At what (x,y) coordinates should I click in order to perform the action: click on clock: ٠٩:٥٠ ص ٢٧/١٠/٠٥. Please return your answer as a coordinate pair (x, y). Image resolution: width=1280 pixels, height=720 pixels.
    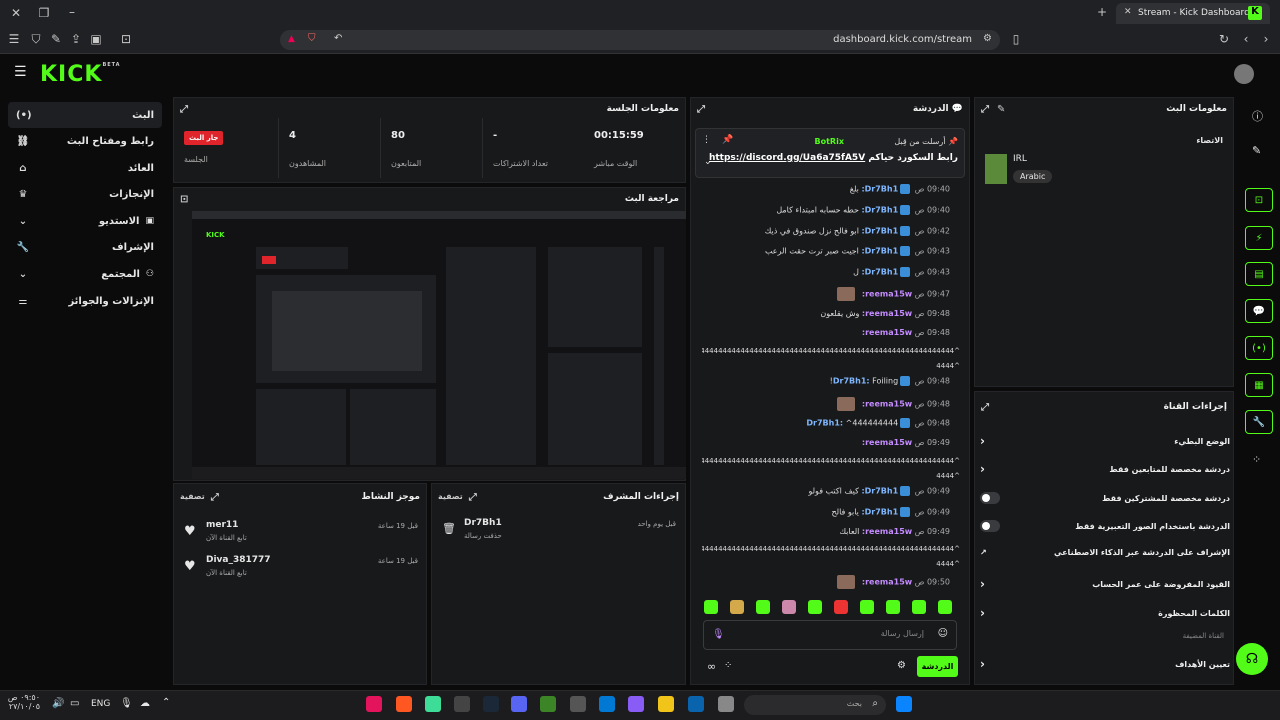
    Looking at the image, I should click on (23, 702).